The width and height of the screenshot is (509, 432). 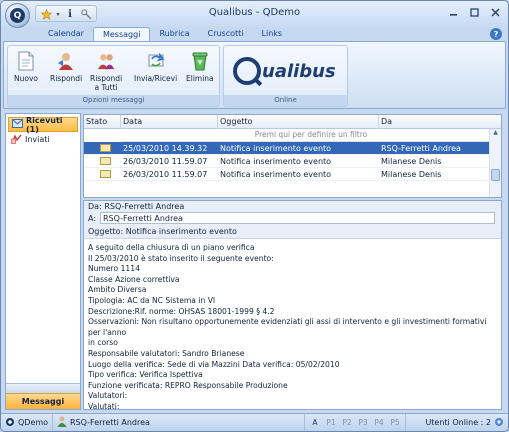 I want to click on send-receive-icon, so click(x=156, y=61).